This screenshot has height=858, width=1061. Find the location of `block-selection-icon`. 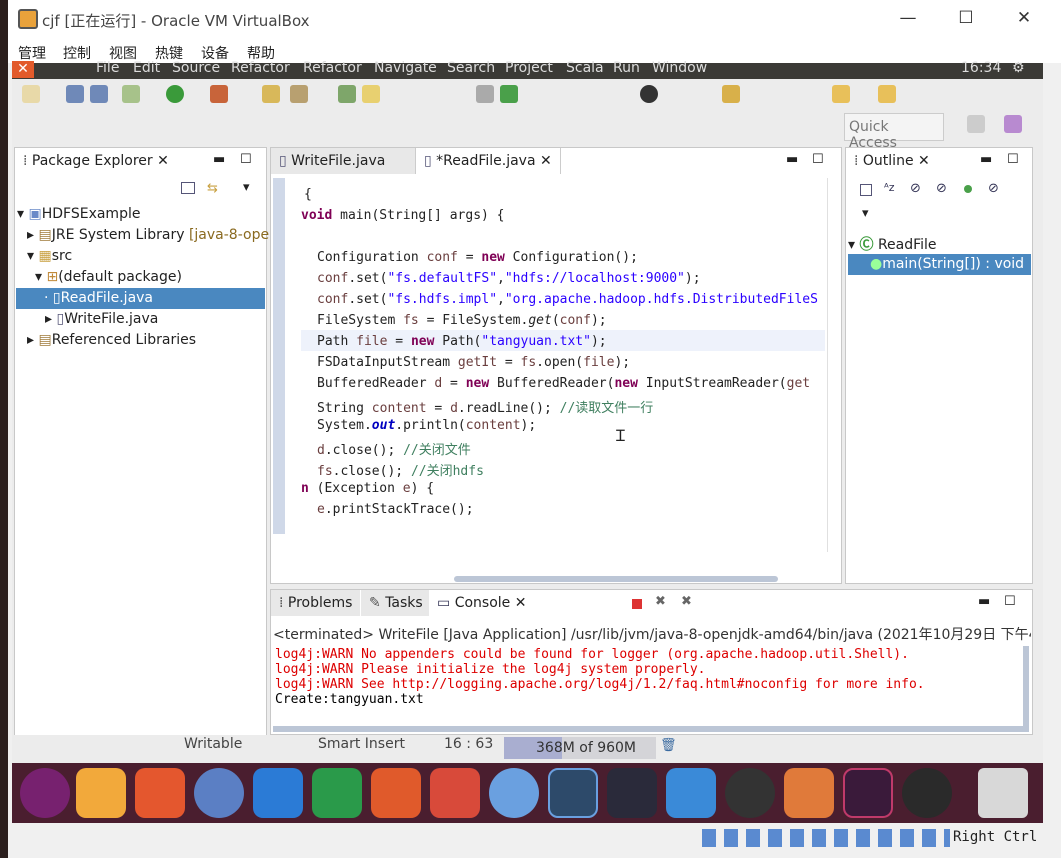

block-selection-icon is located at coordinates (485, 94).